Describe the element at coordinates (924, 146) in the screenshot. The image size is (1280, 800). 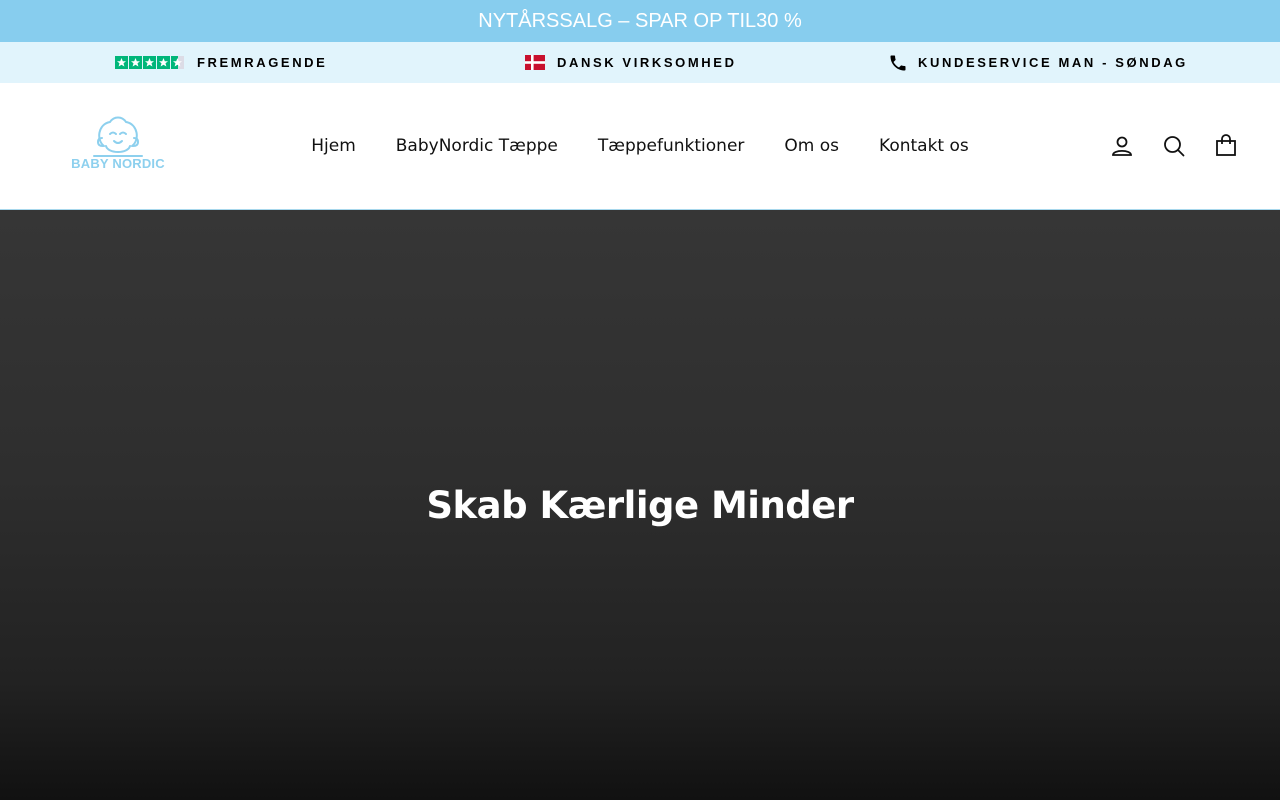
I see `nav-item-kontakt-os: Kontakt os` at that location.